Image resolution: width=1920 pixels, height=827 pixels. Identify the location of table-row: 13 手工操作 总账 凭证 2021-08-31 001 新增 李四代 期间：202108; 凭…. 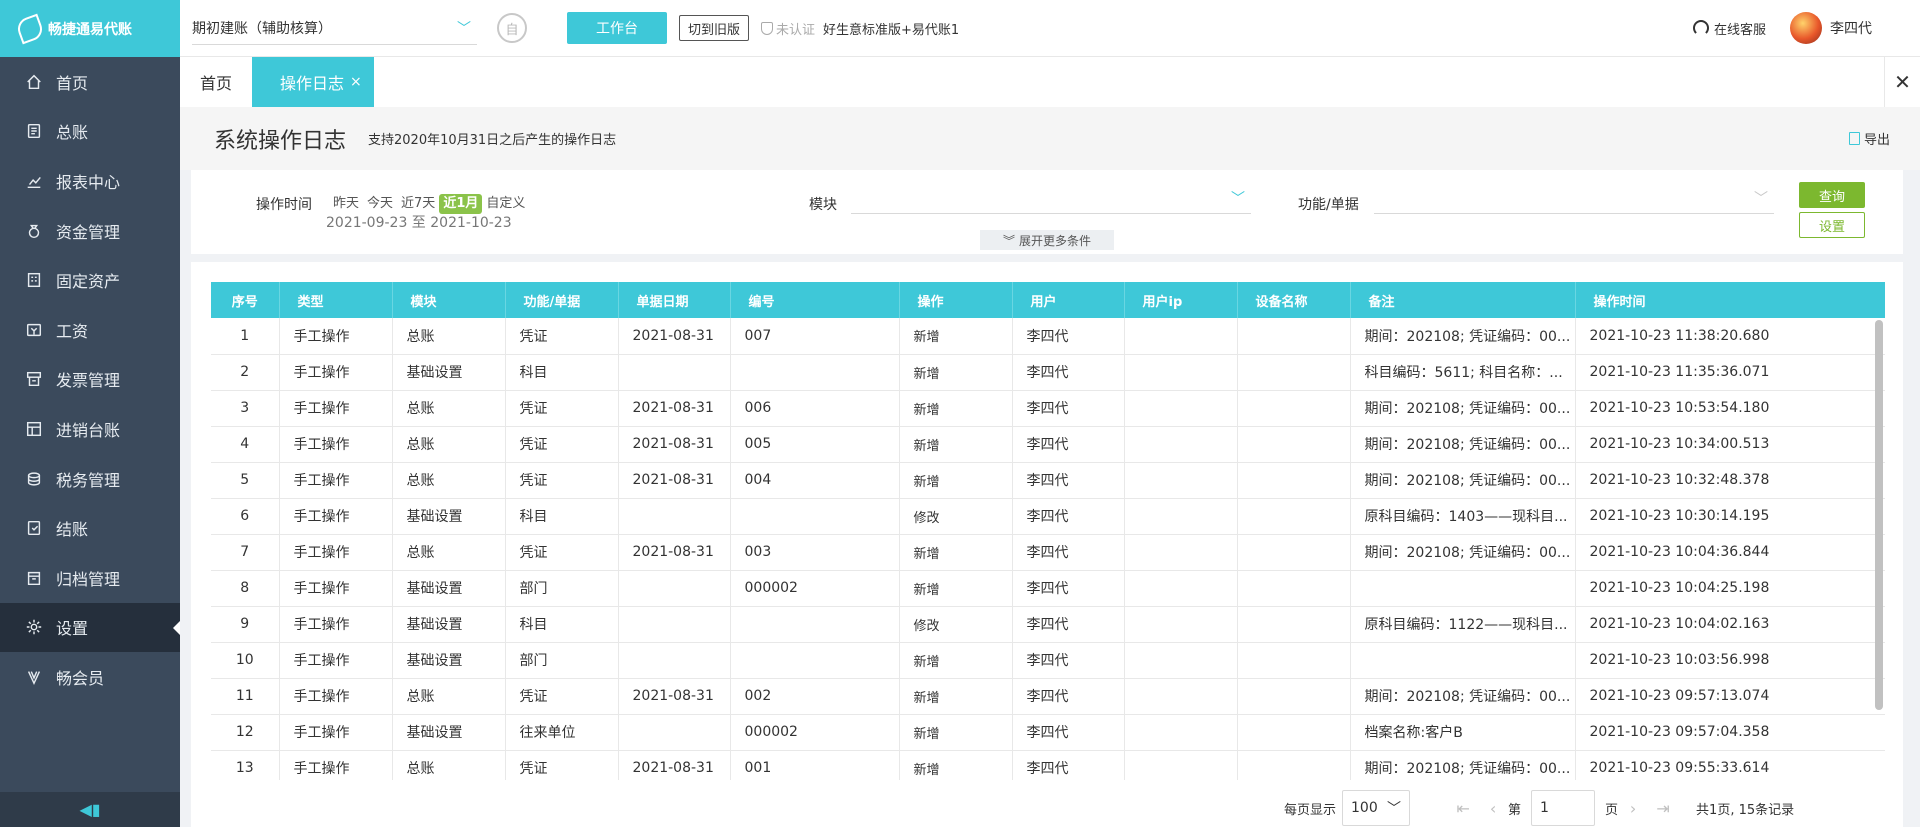
(1048, 765).